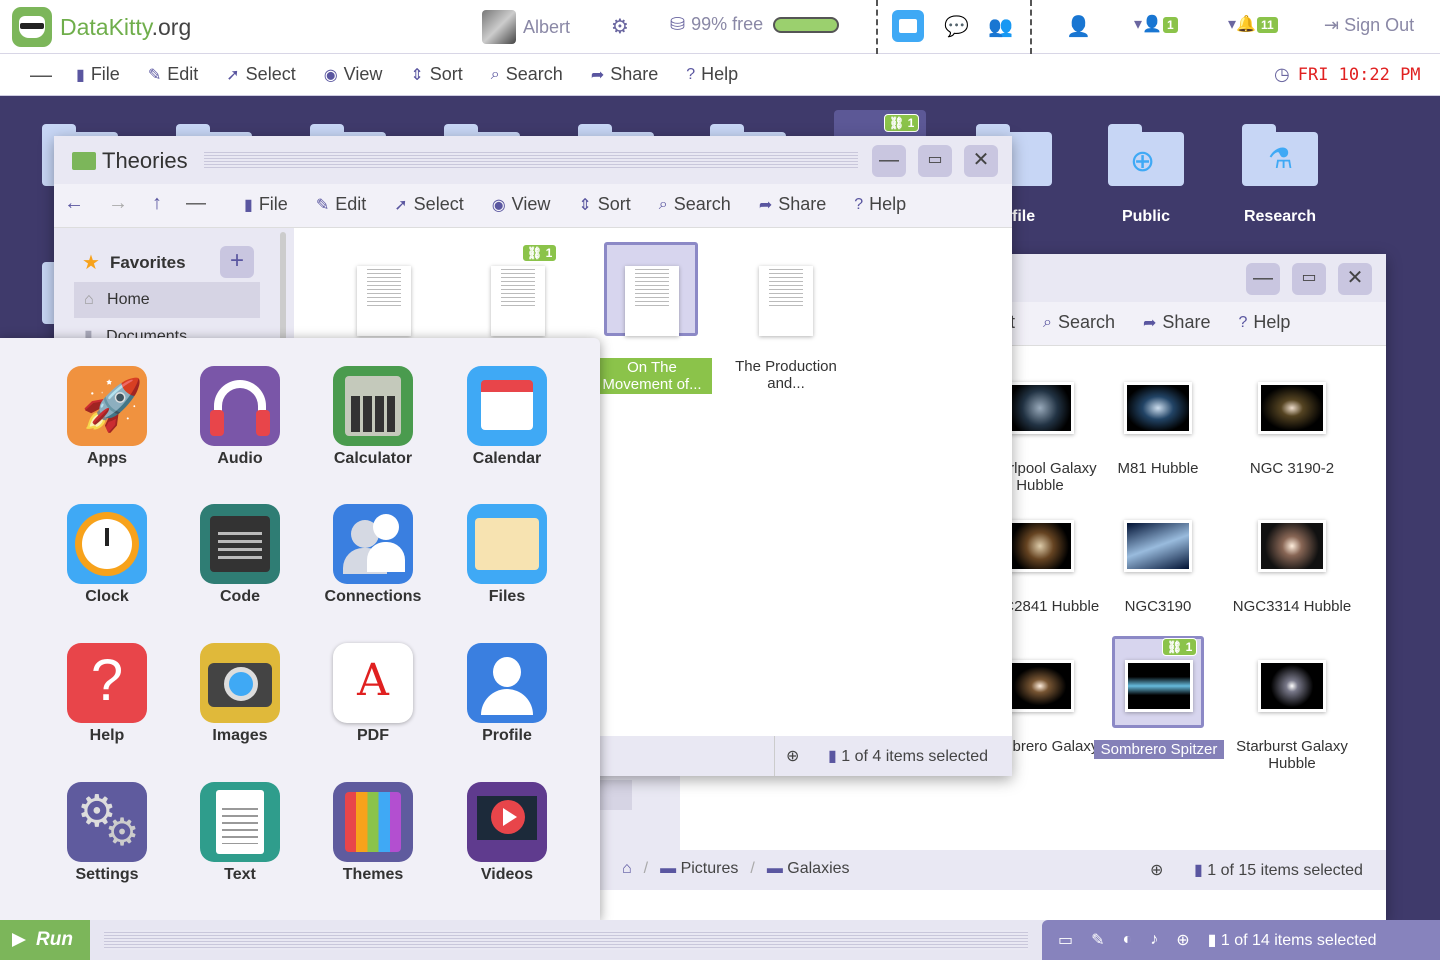 This screenshot has height=960, width=1440. What do you see at coordinates (373, 822) in the screenshot?
I see `palette-icon` at bounding box center [373, 822].